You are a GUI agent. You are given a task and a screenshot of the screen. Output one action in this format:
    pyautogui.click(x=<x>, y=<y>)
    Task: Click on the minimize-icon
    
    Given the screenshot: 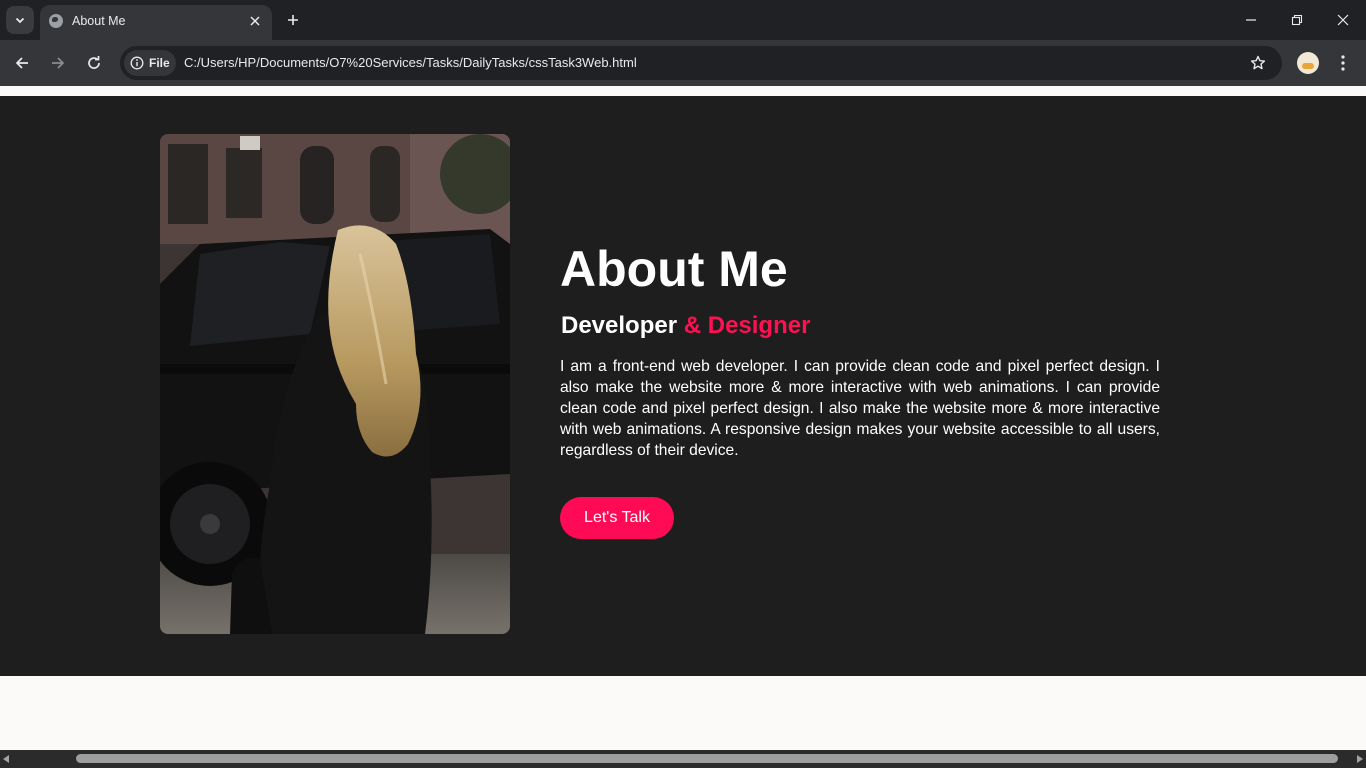 What is the action you would take?
    pyautogui.click(x=1251, y=20)
    